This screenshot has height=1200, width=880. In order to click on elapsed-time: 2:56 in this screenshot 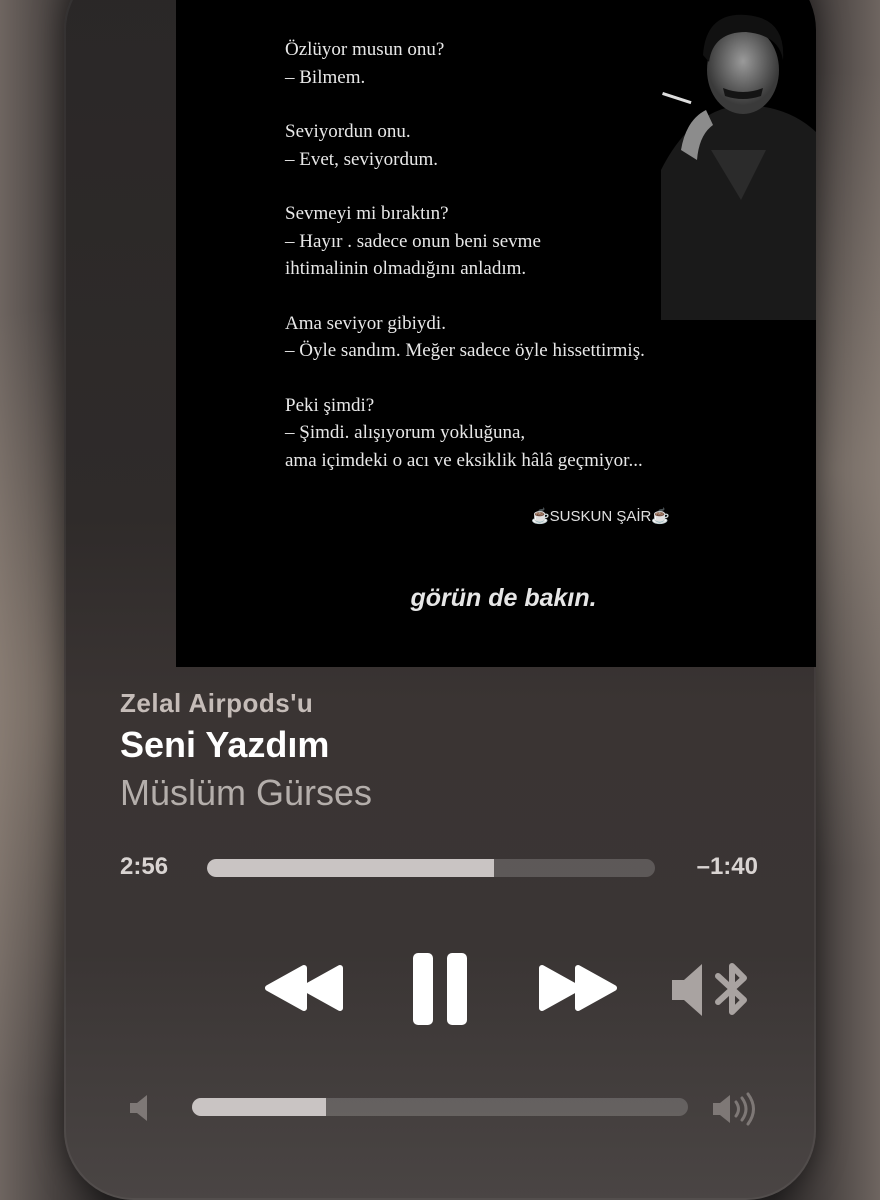, I will do `click(144, 866)`.